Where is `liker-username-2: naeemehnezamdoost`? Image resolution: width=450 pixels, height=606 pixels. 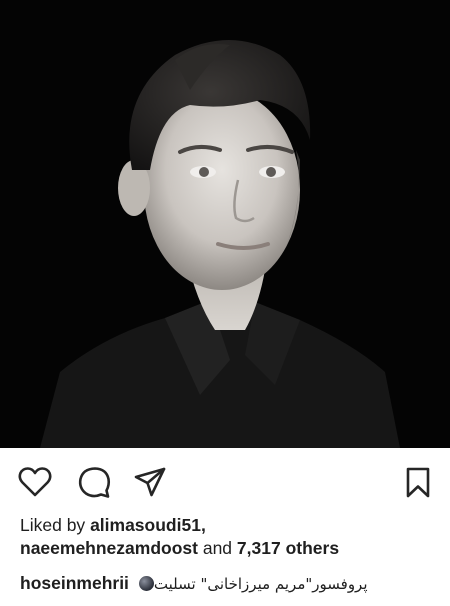 liker-username-2: naeemehnezamdoost is located at coordinates (109, 548).